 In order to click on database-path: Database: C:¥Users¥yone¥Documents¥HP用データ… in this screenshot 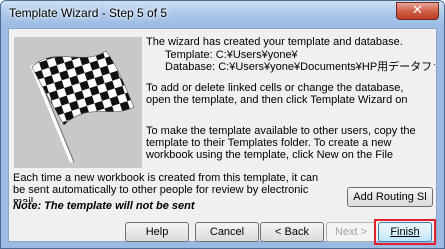, I will do `click(300, 67)`.